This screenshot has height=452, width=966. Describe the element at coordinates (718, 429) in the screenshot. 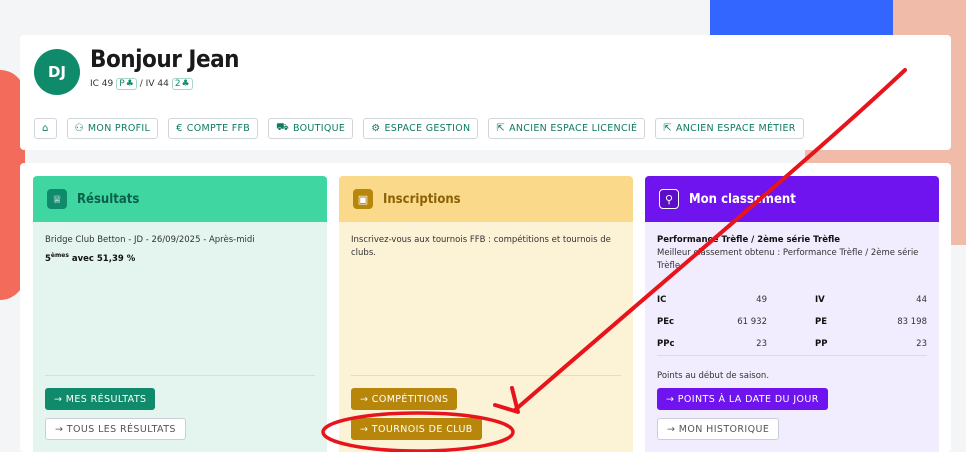

I see `my-history-button: → MON HISTORIQUE` at that location.